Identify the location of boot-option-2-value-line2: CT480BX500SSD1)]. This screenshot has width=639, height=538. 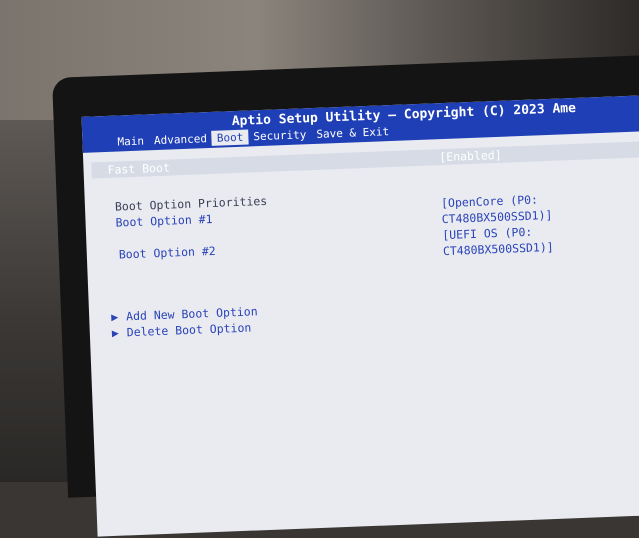
(498, 249).